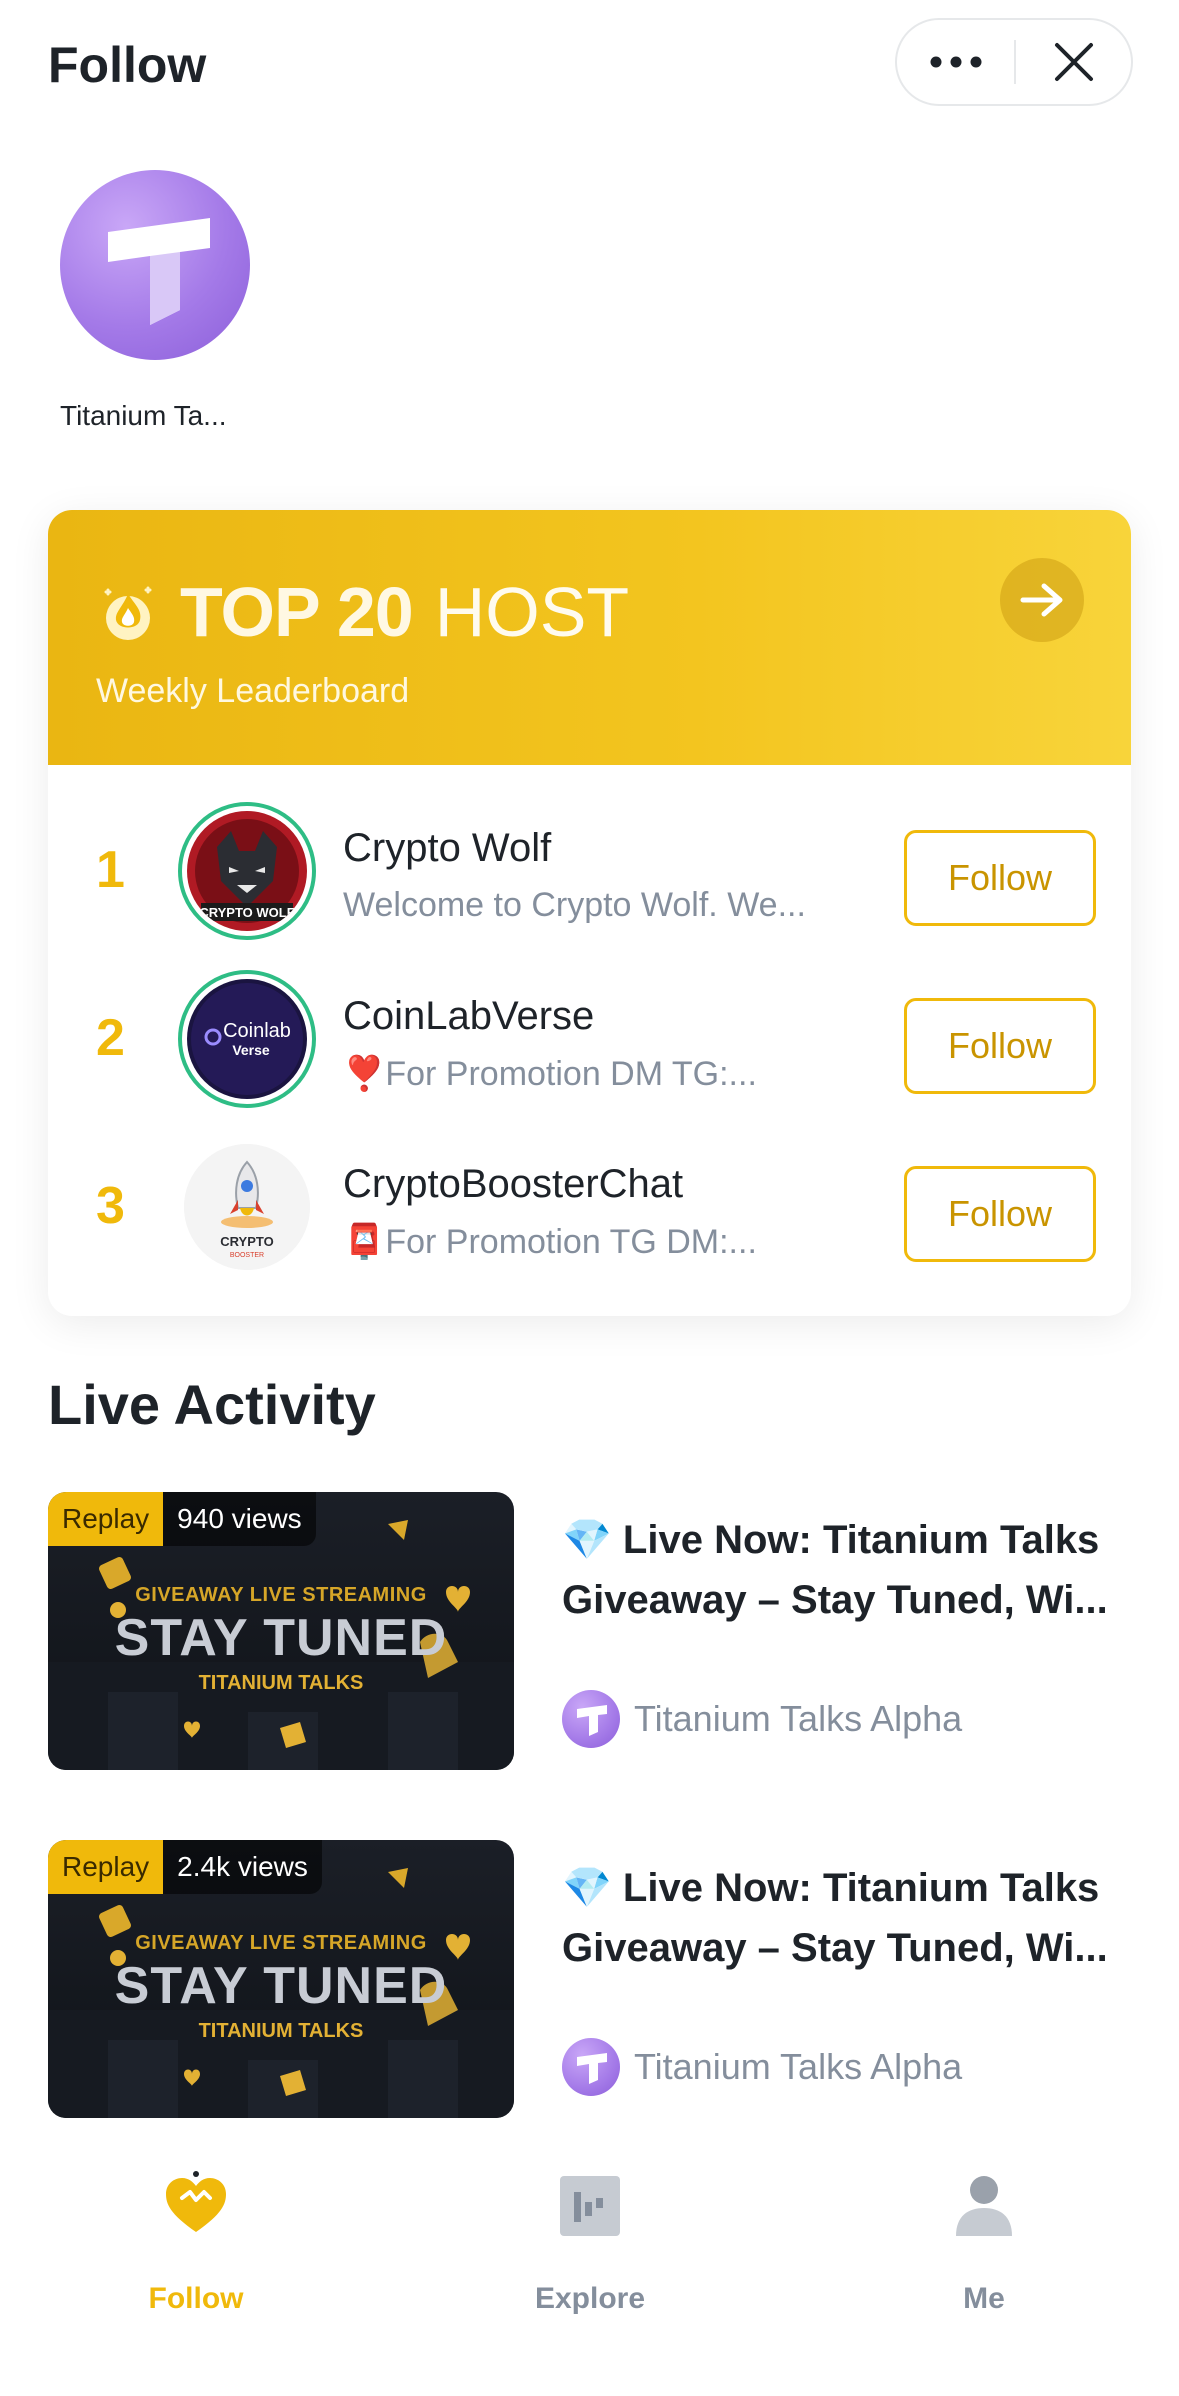 This screenshot has height=2396, width=1179. What do you see at coordinates (297, 612) in the screenshot?
I see `leaderboard-title-top: TOP 20` at bounding box center [297, 612].